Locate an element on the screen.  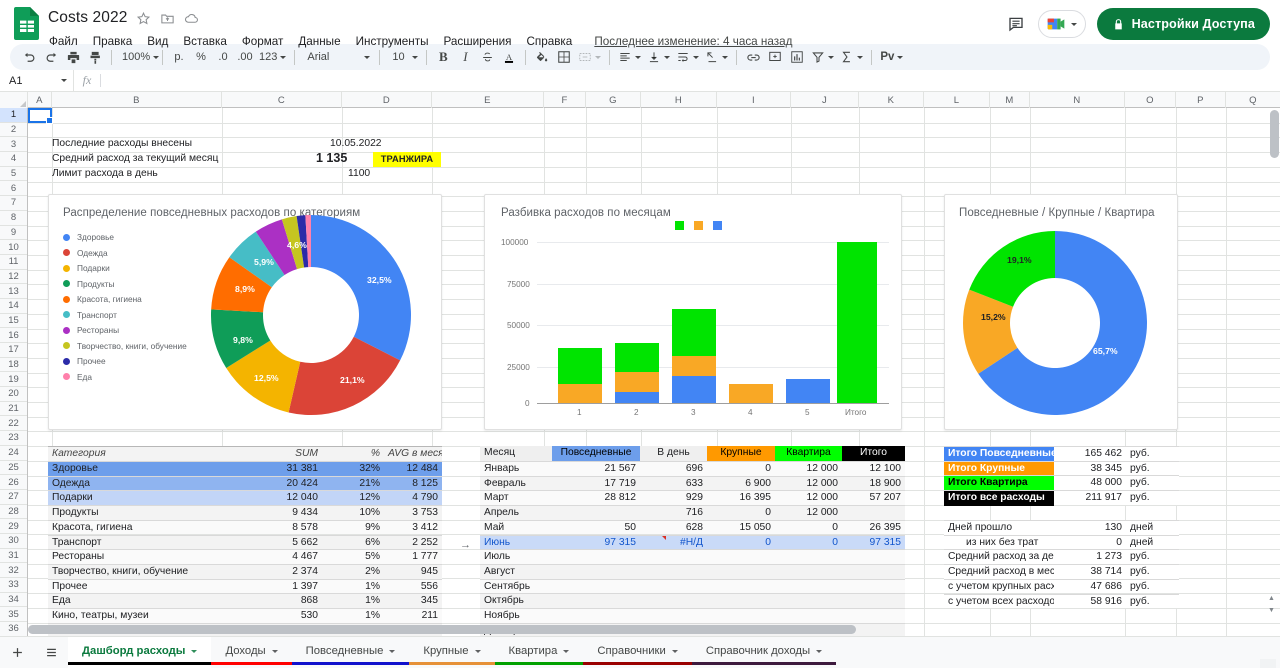
table-row: Сентябрь is located at coordinates (692, 586).